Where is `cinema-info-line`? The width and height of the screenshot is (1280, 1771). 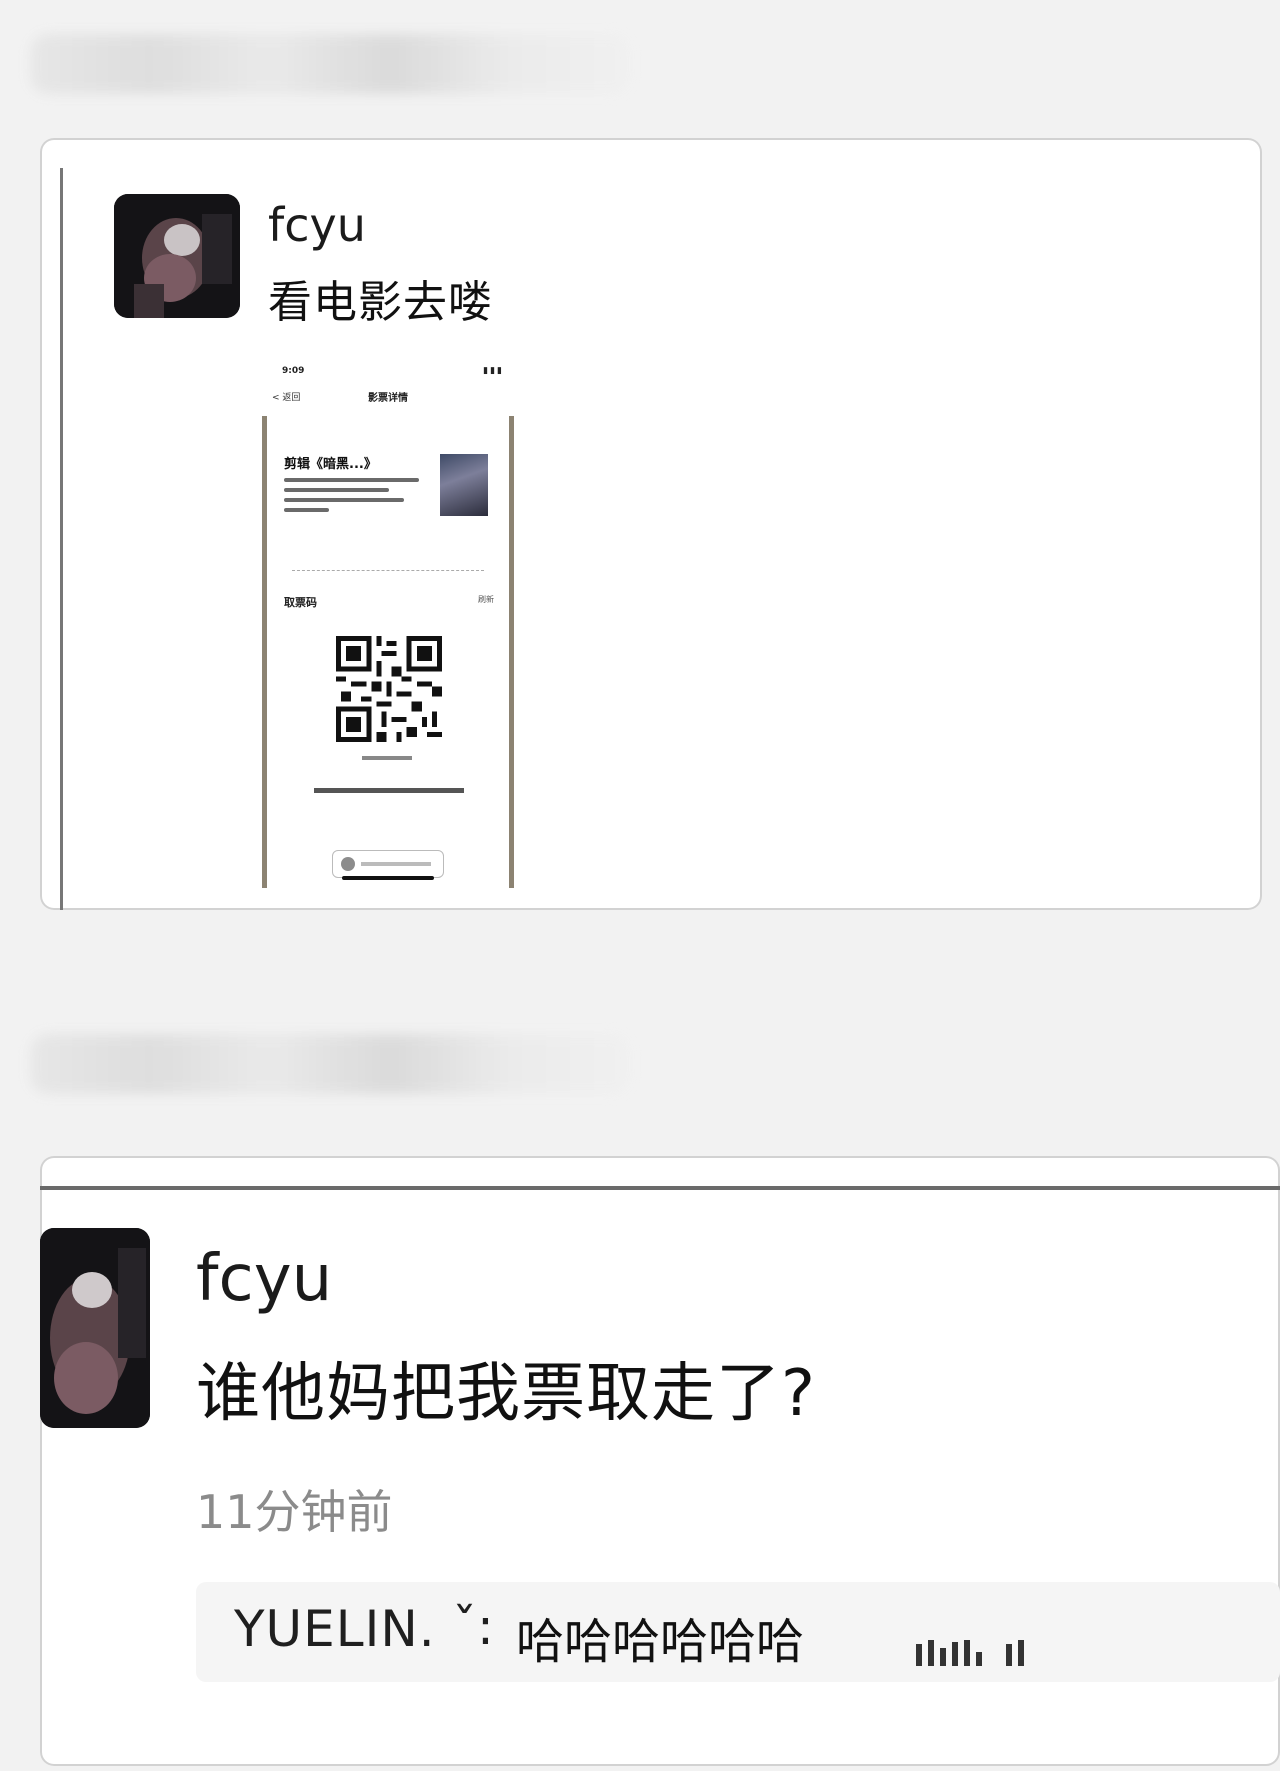 cinema-info-line is located at coordinates (389, 790).